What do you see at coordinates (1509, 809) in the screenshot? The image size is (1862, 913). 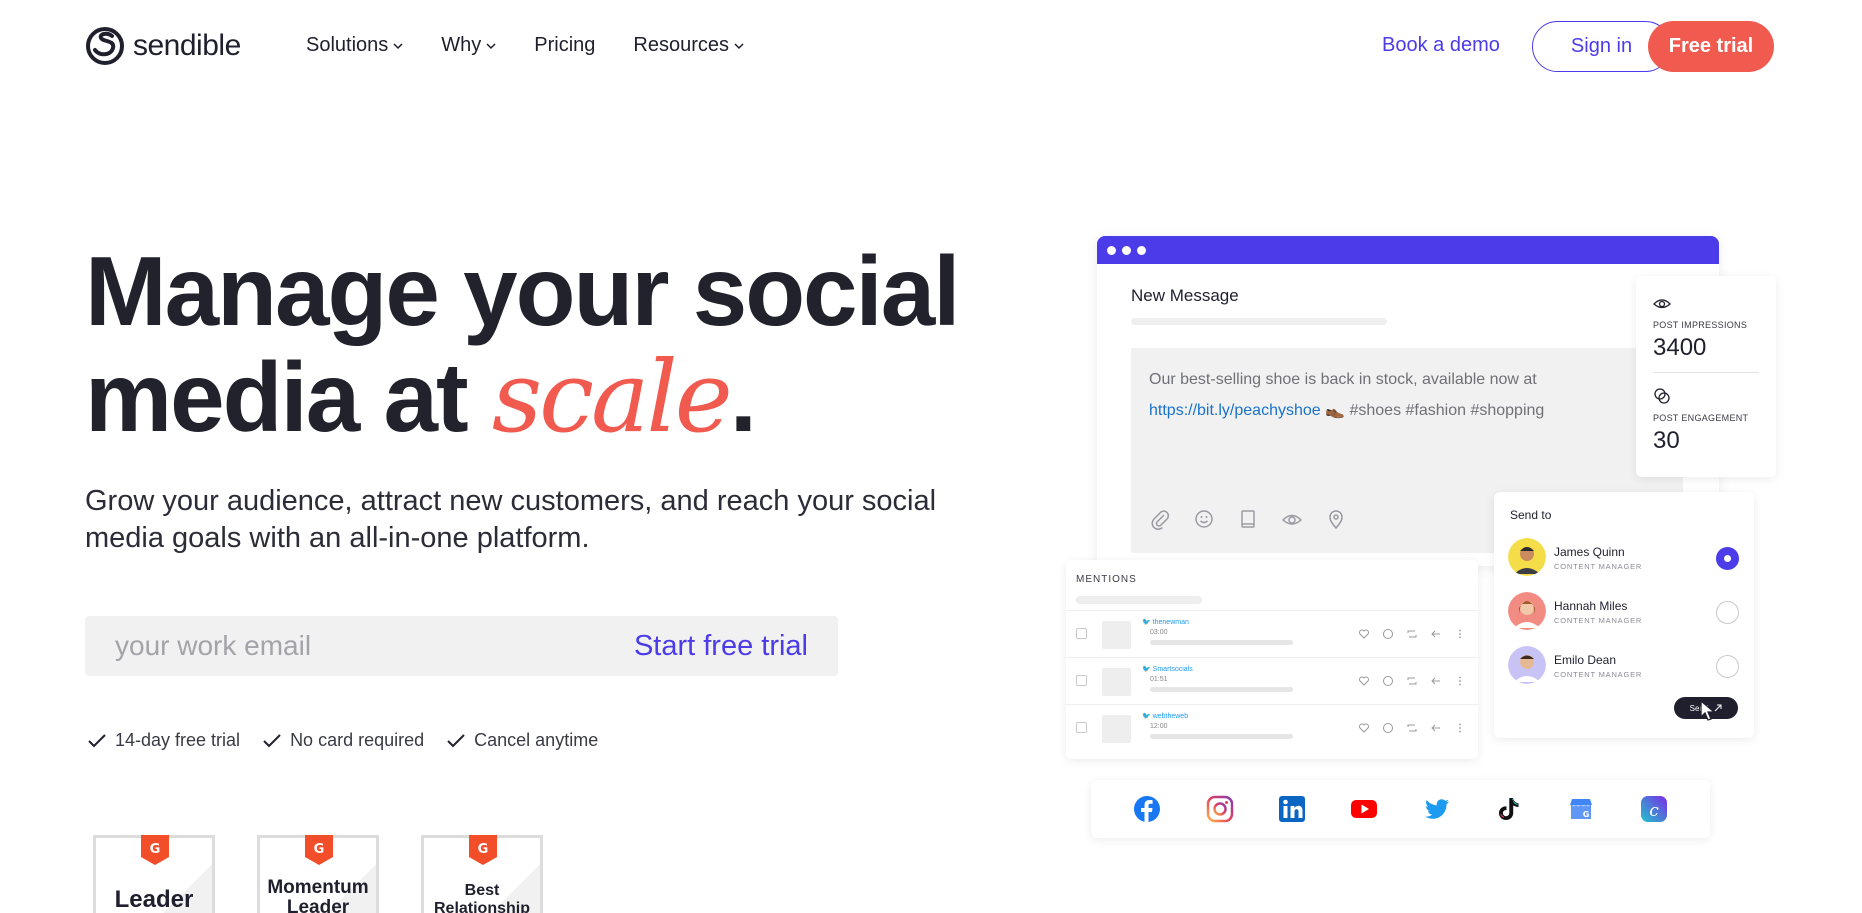 I see `tiktok-icon` at bounding box center [1509, 809].